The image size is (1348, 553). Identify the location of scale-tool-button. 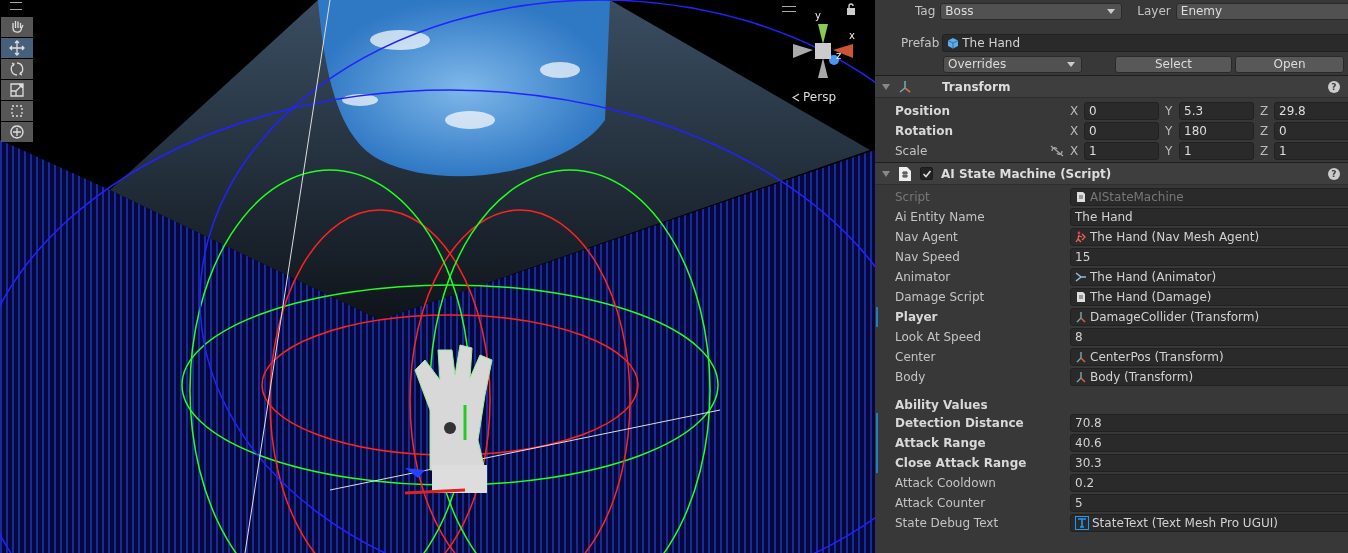
(17, 90).